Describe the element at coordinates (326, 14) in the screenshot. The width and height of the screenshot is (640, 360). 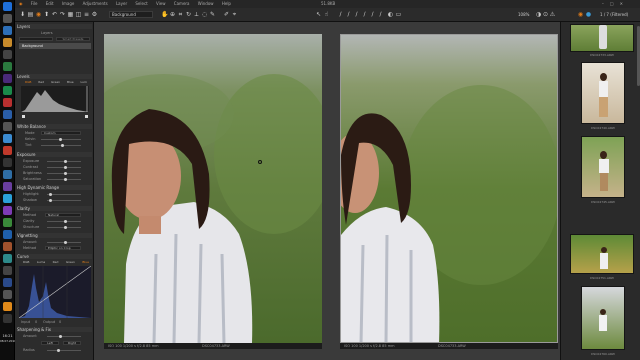
I see `hand-icon: ☝` at that location.